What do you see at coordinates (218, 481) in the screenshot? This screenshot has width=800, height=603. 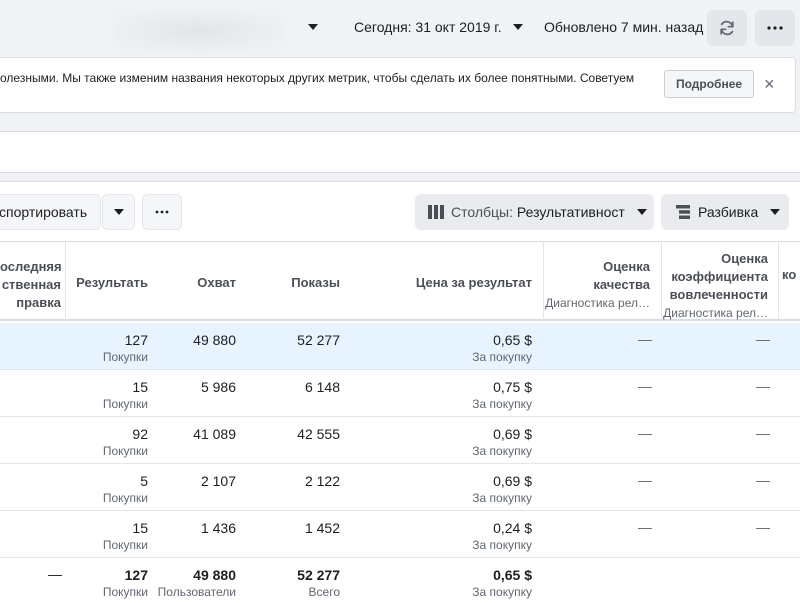 I see `reach-value: 2 107` at bounding box center [218, 481].